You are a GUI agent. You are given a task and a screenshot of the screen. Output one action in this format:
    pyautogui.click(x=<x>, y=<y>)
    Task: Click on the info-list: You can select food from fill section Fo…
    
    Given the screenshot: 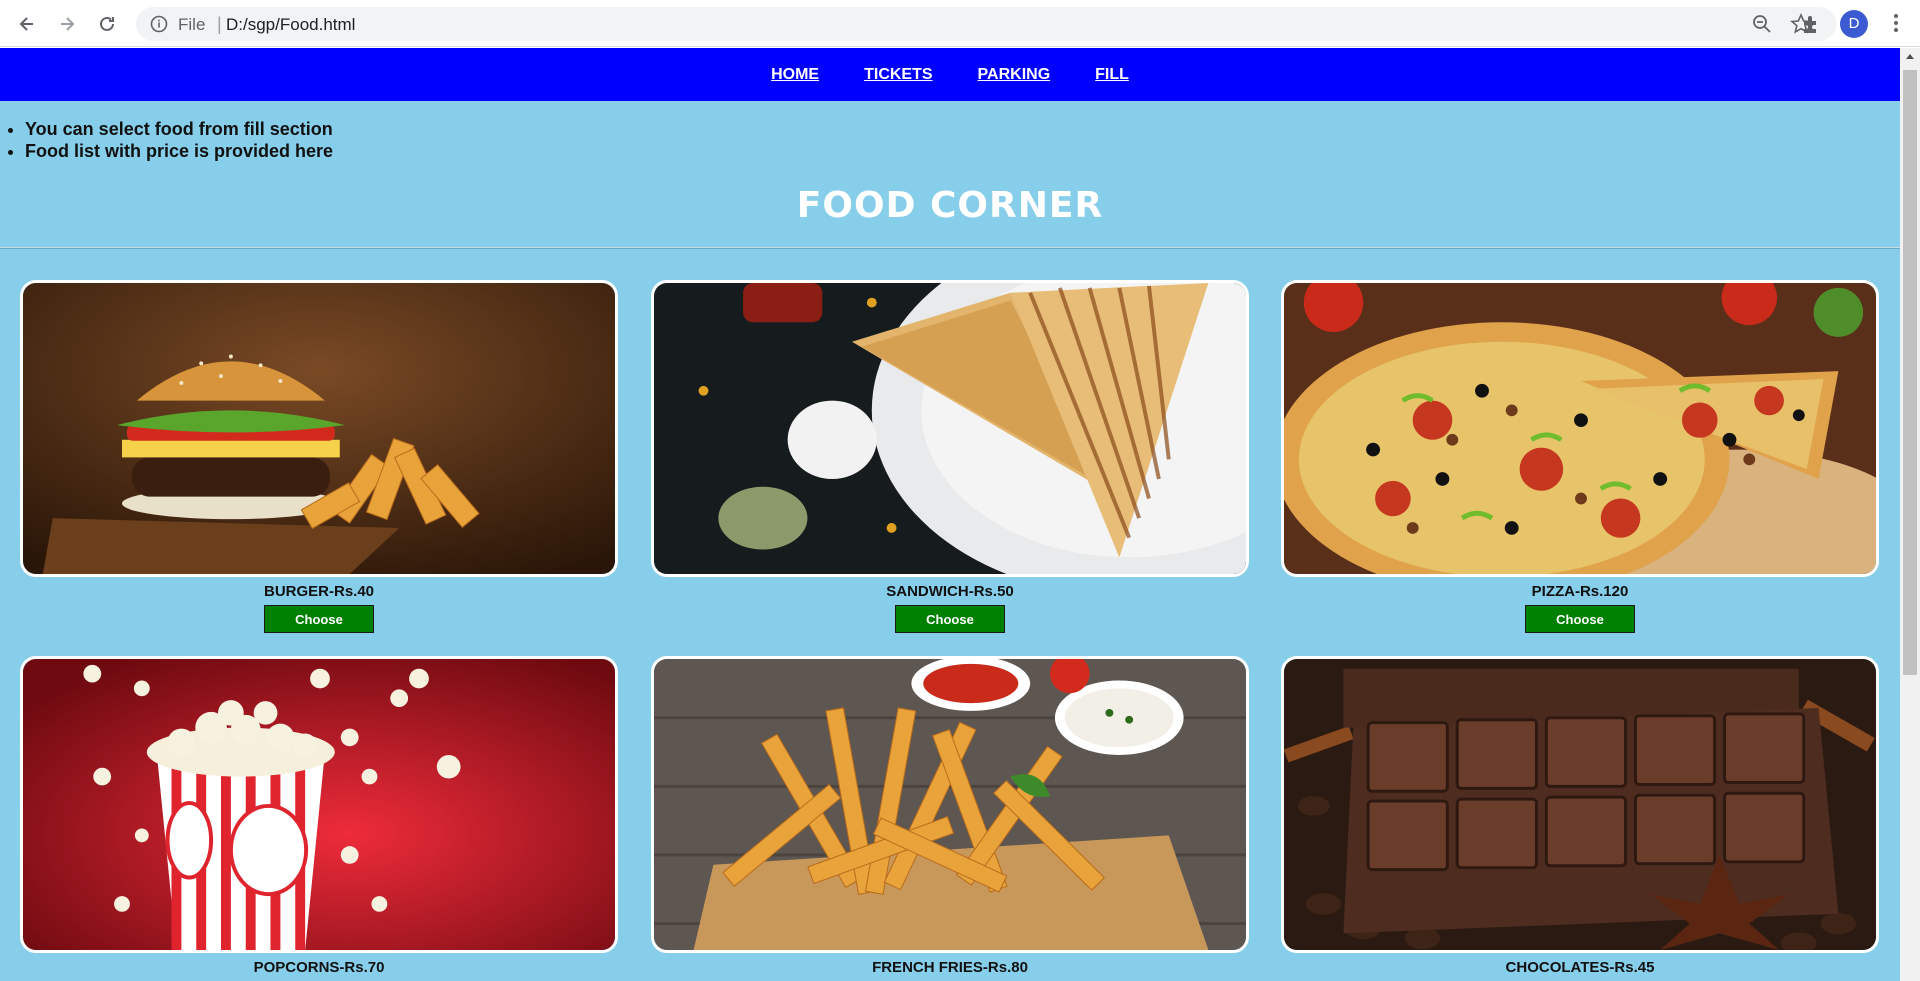 What is the action you would take?
    pyautogui.click(x=179, y=140)
    